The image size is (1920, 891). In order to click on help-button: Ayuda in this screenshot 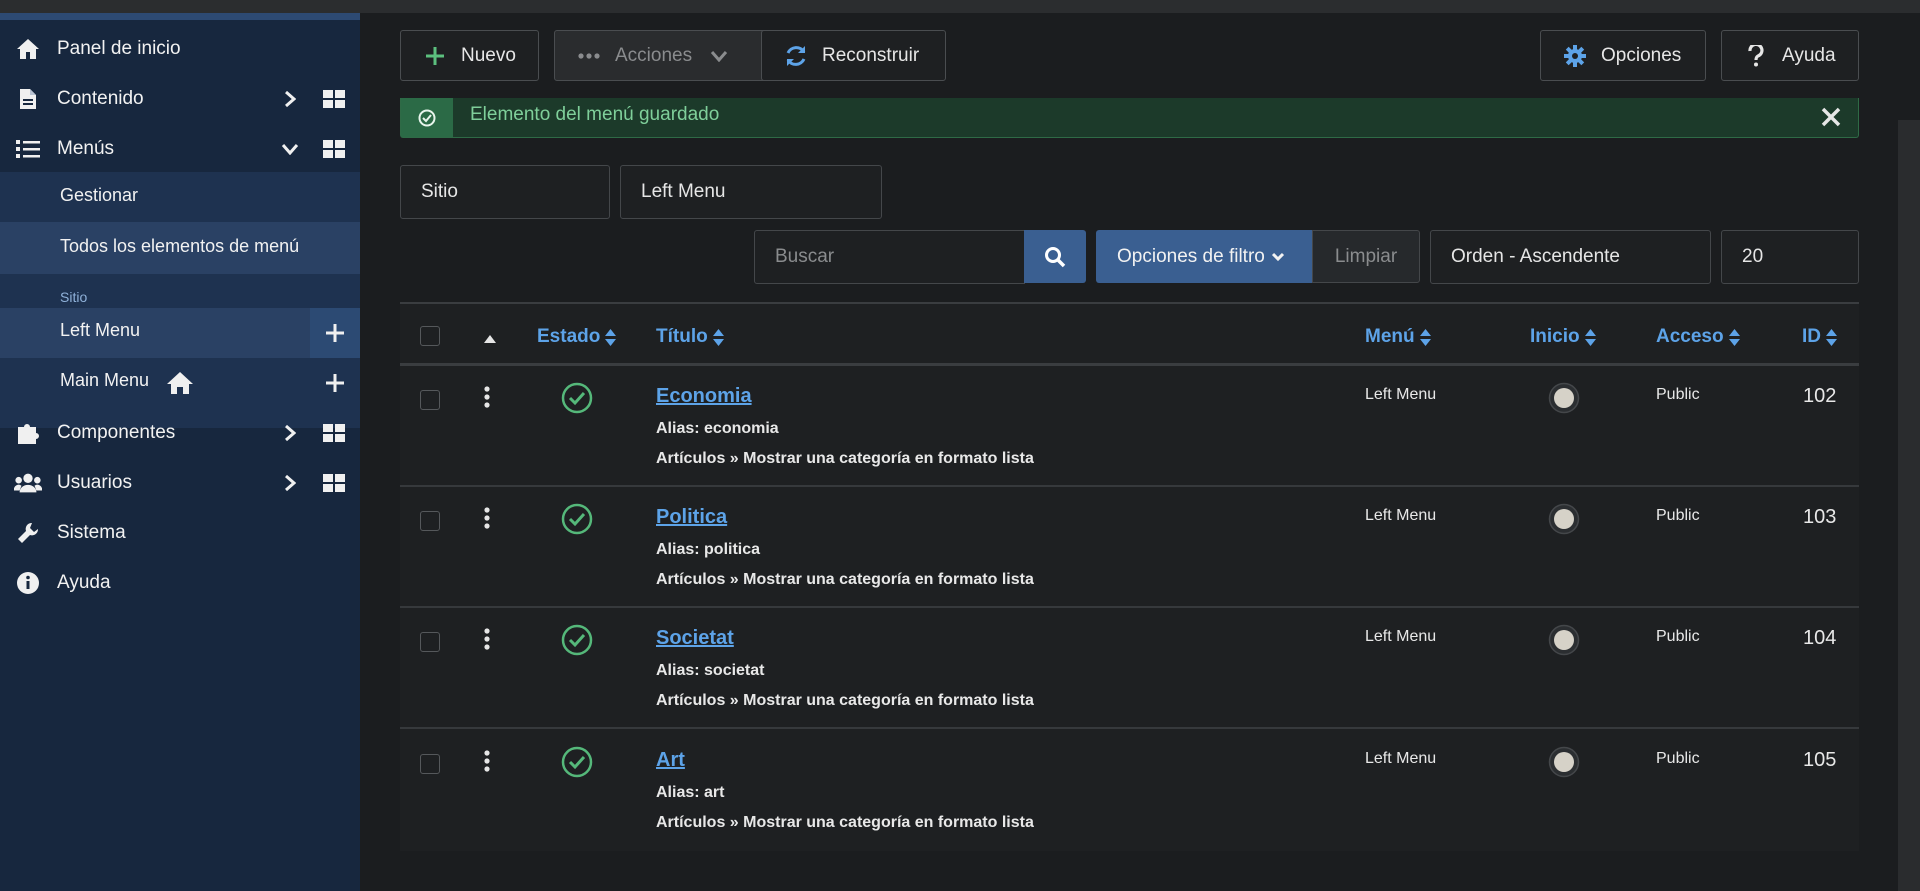, I will do `click(1790, 55)`.